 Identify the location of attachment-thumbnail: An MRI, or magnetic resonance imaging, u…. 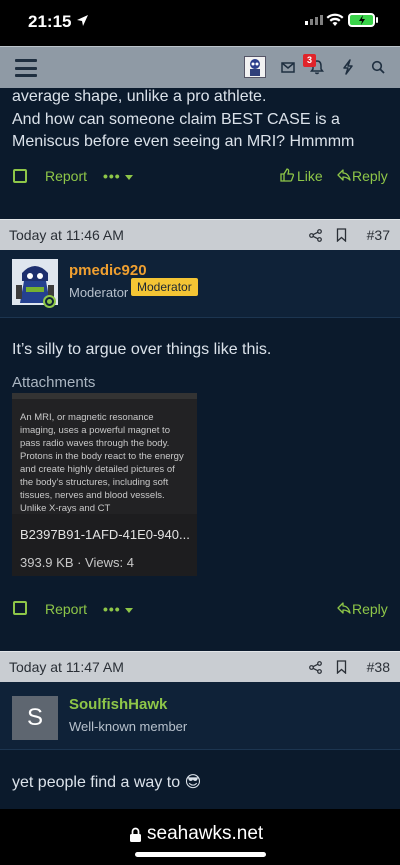
(104, 453).